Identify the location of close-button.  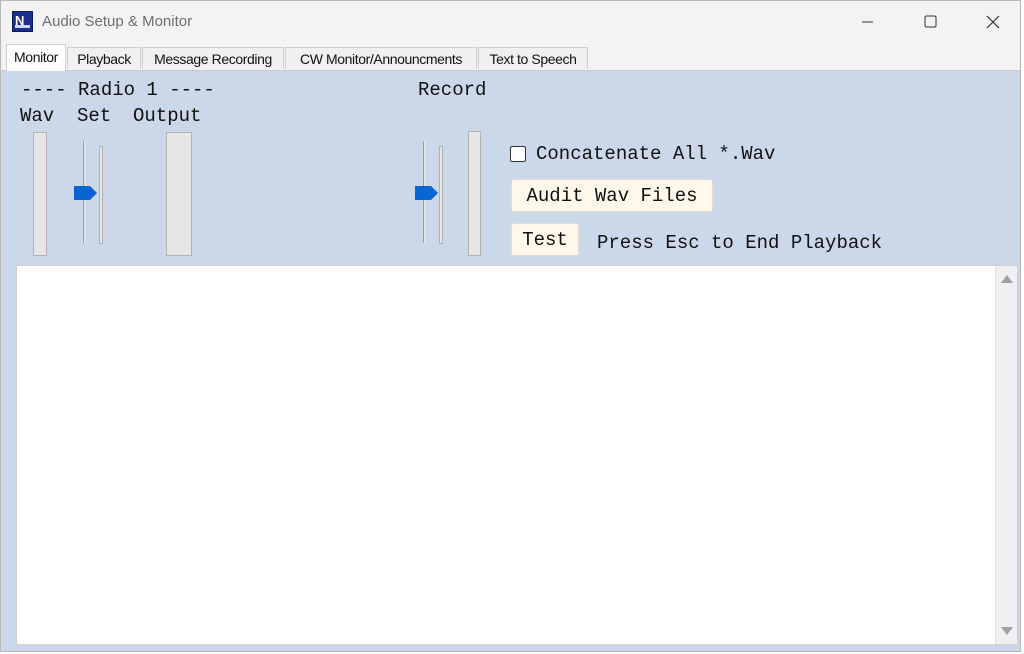
(990, 22).